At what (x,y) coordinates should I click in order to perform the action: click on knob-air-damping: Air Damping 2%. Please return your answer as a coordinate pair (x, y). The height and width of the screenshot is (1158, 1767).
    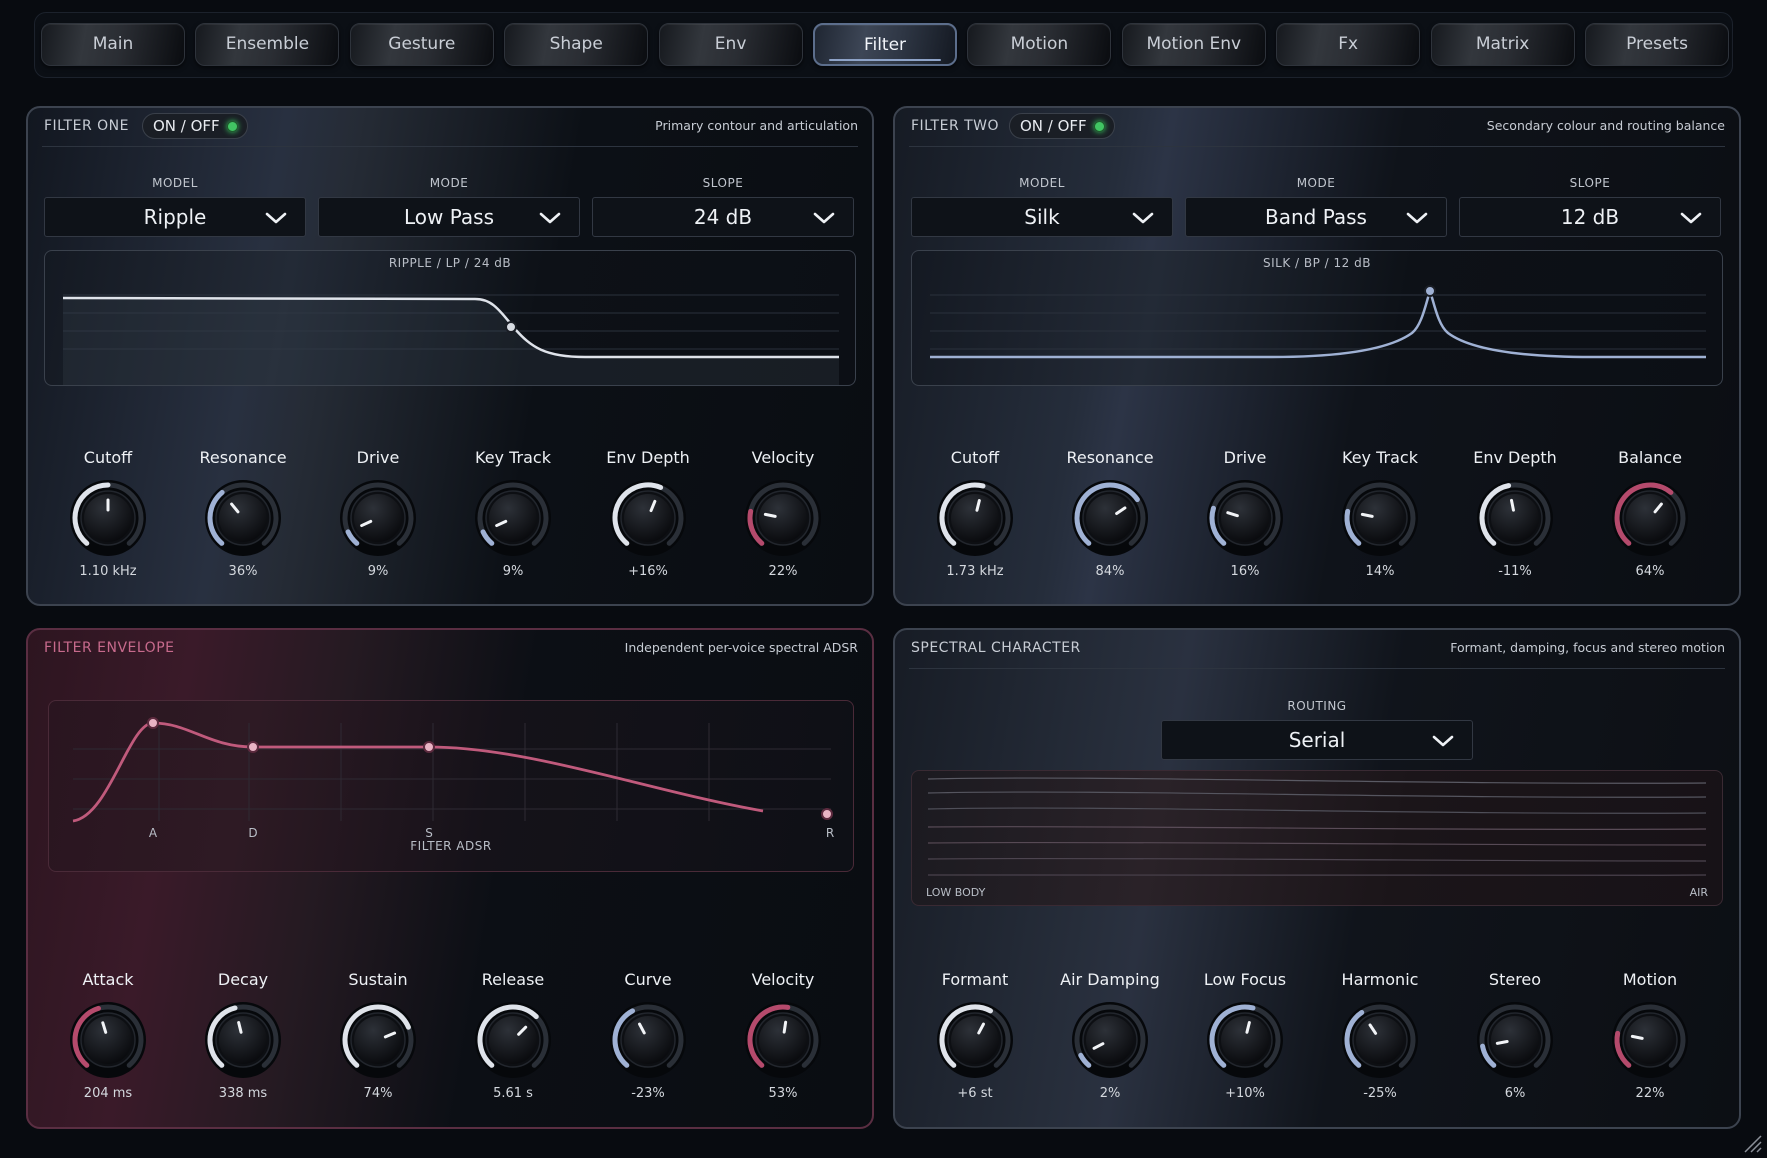
    Looking at the image, I should click on (1110, 1035).